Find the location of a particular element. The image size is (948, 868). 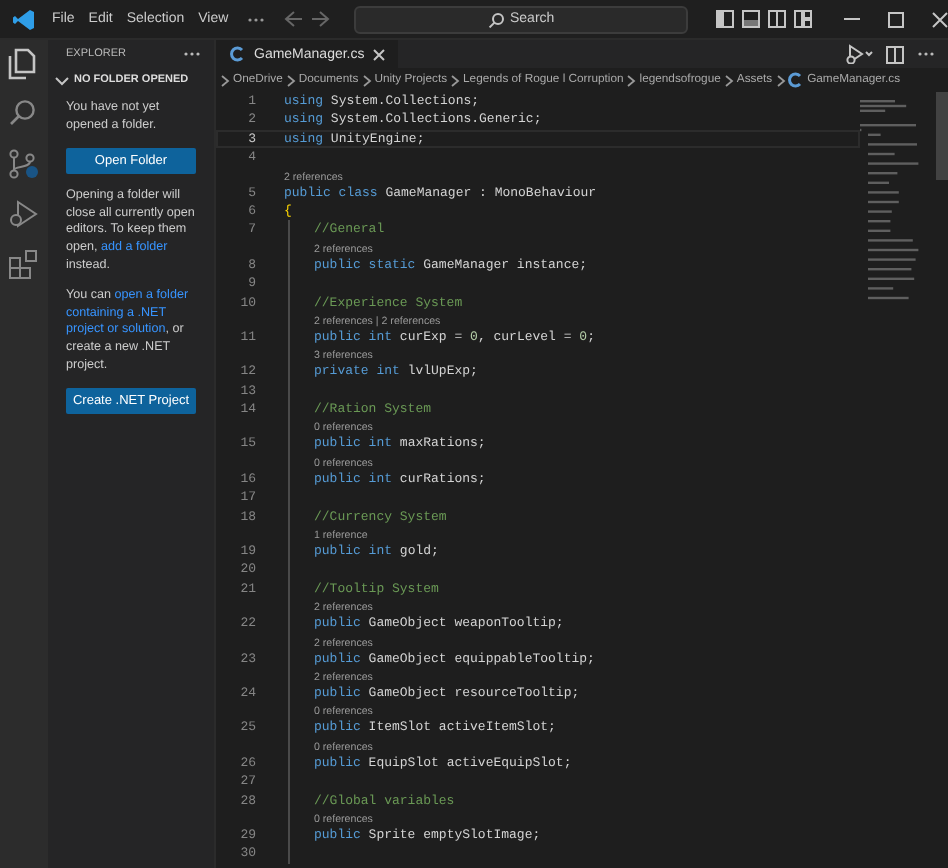

app-logo-icon is located at coordinates (24, 19).